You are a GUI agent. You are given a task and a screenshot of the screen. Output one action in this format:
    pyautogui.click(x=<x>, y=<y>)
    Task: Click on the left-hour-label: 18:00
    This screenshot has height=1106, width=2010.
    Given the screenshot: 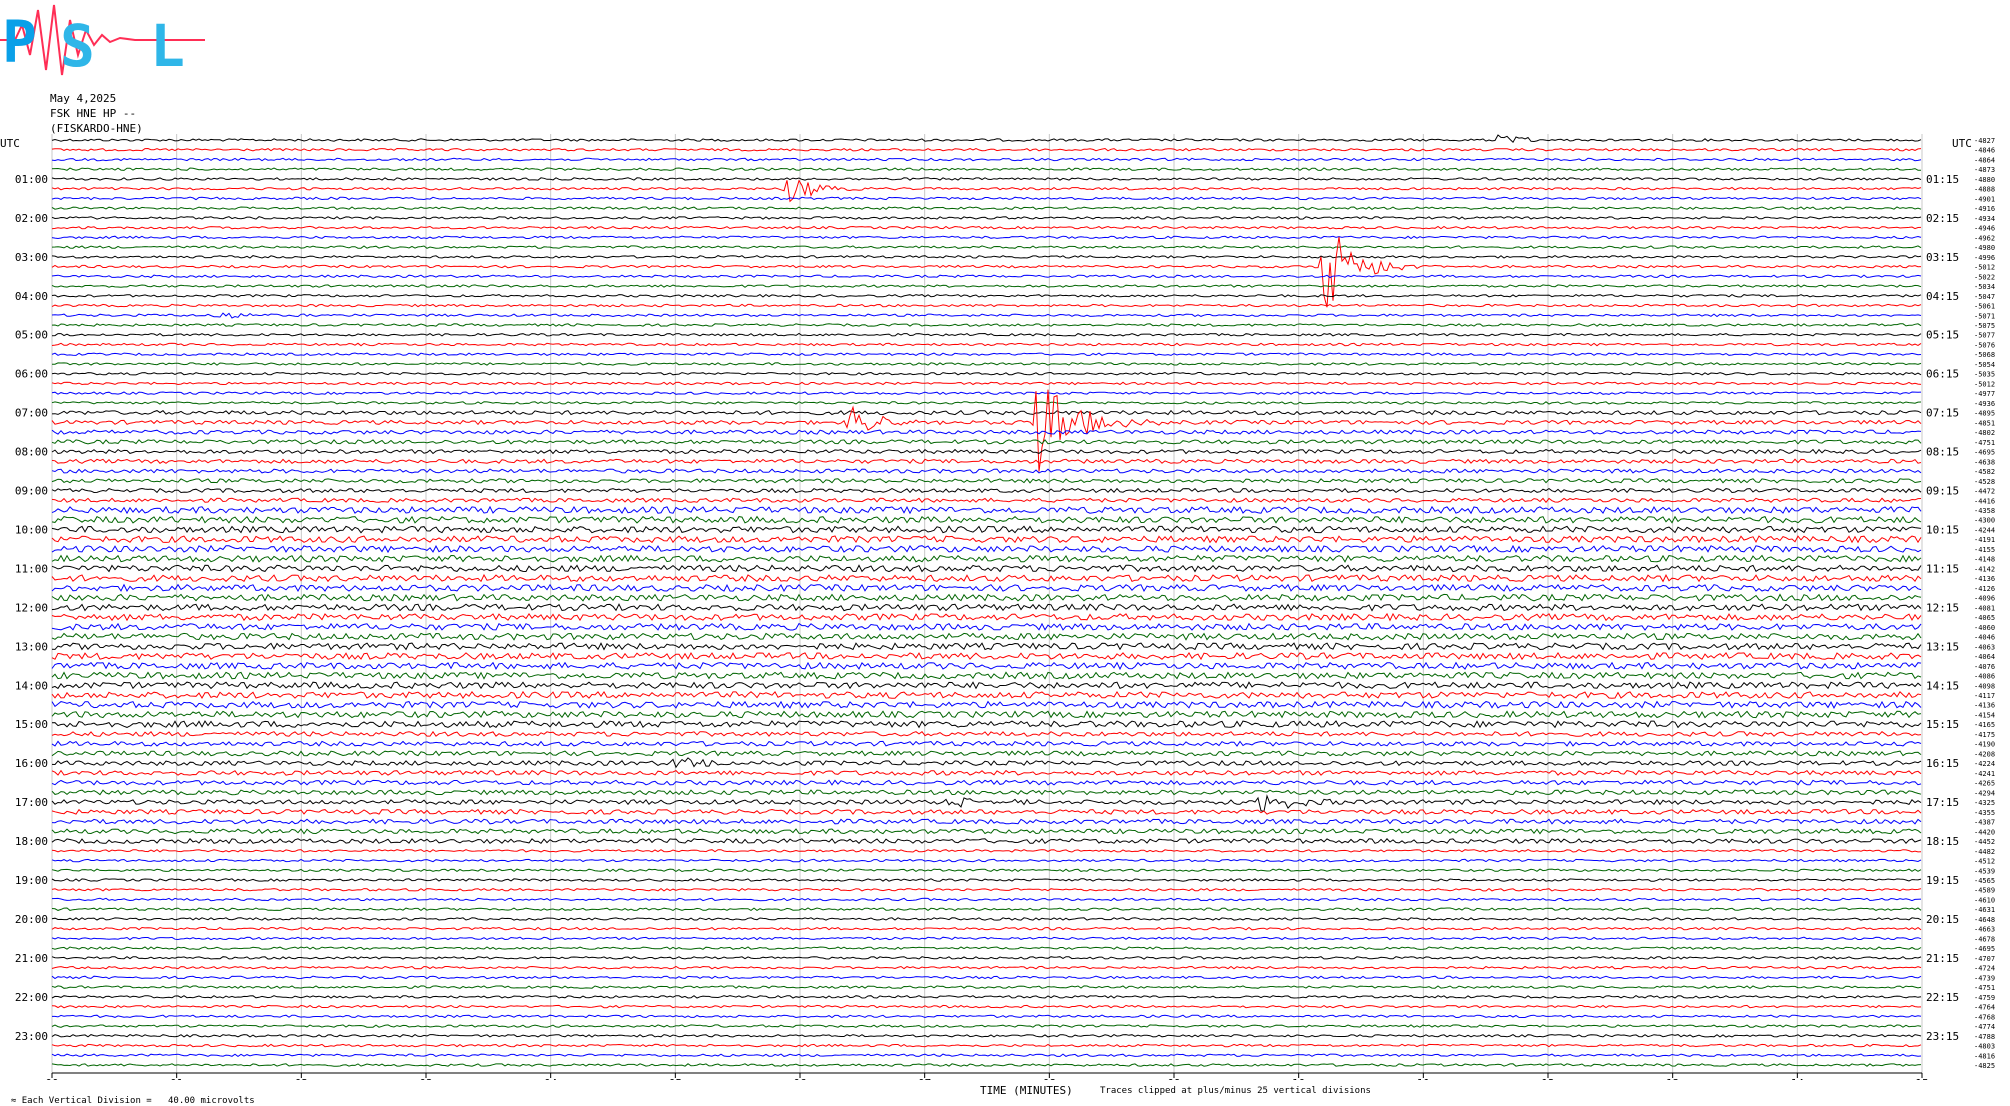 What is the action you would take?
    pyautogui.click(x=31, y=841)
    